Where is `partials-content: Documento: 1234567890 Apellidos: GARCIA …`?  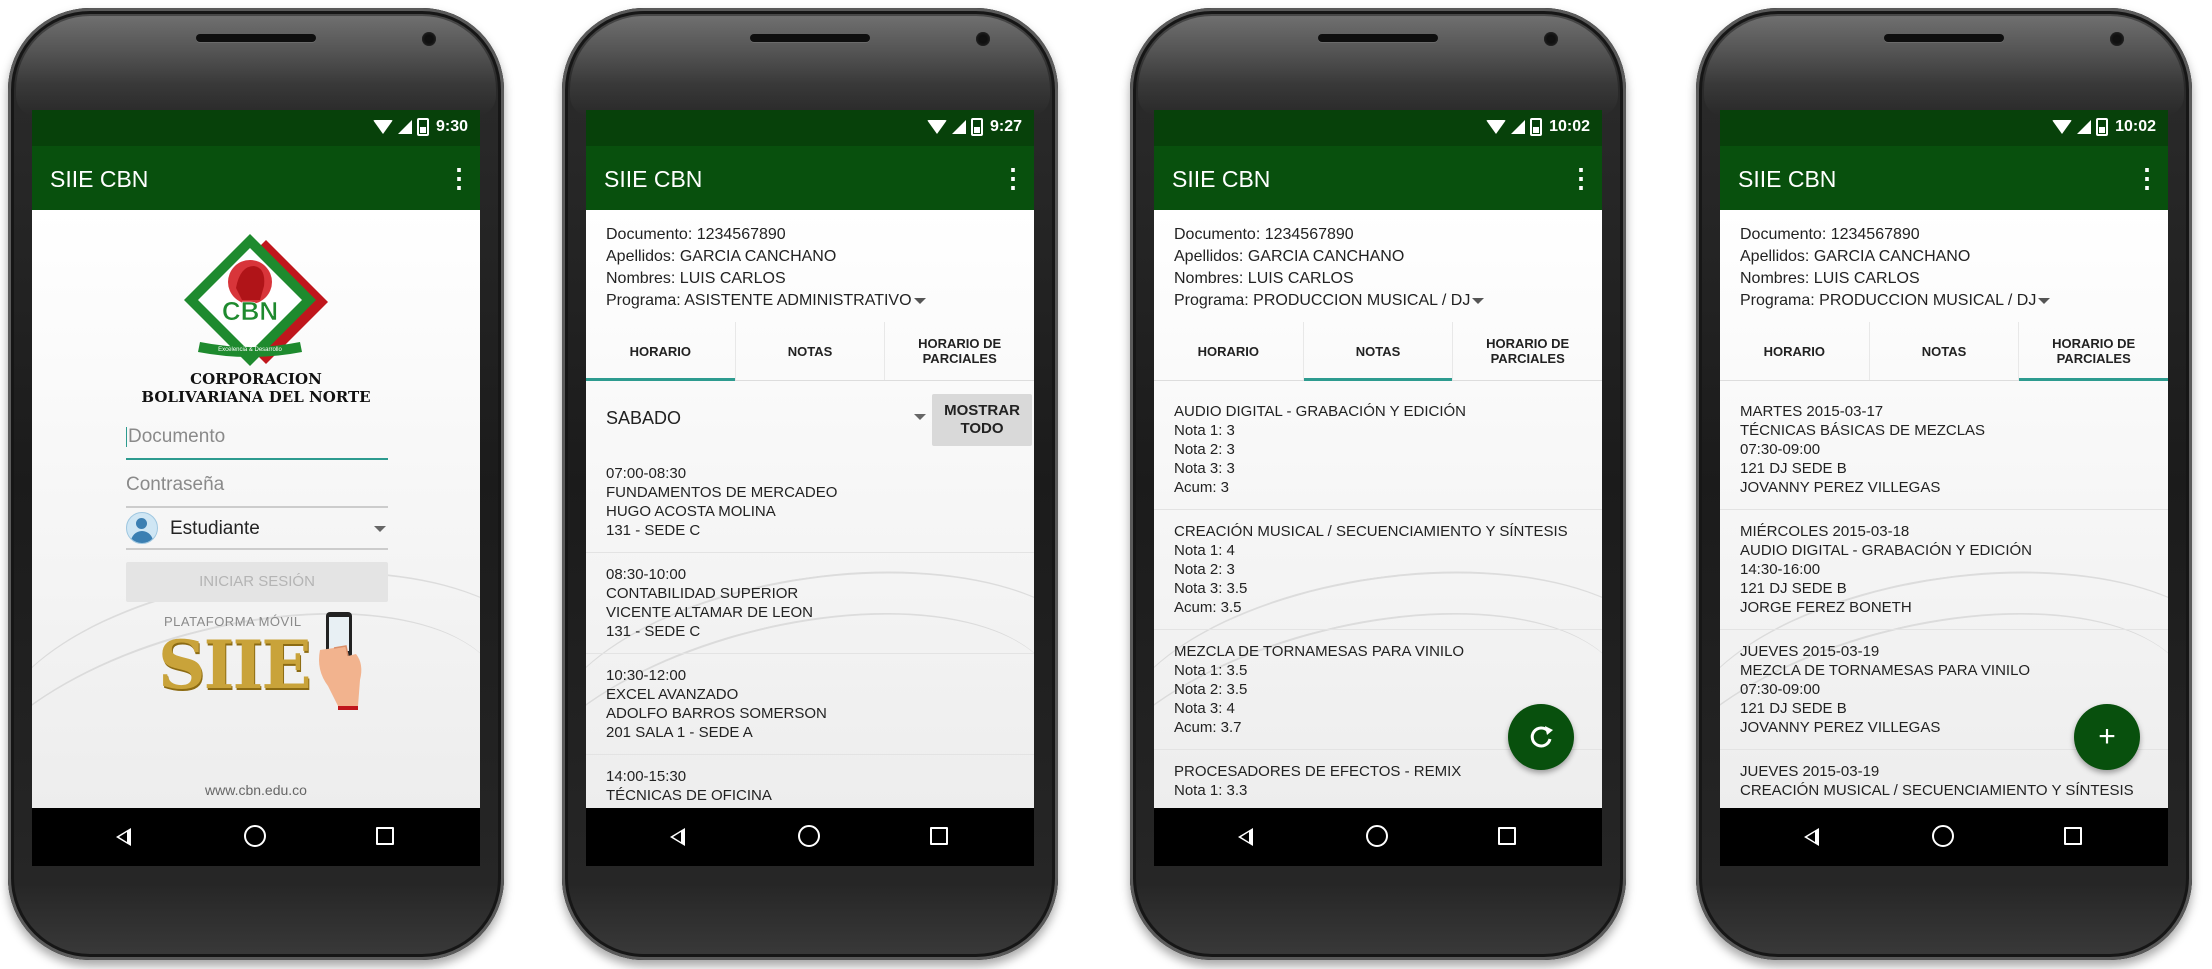
partials-content: Documento: 1234567890 Apellidos: GARCIA … is located at coordinates (1944, 509).